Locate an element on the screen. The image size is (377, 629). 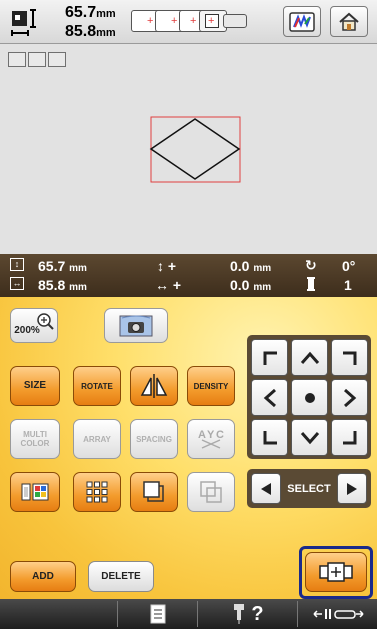
spacing-icon: A Y C is located at coordinates (211, 439).